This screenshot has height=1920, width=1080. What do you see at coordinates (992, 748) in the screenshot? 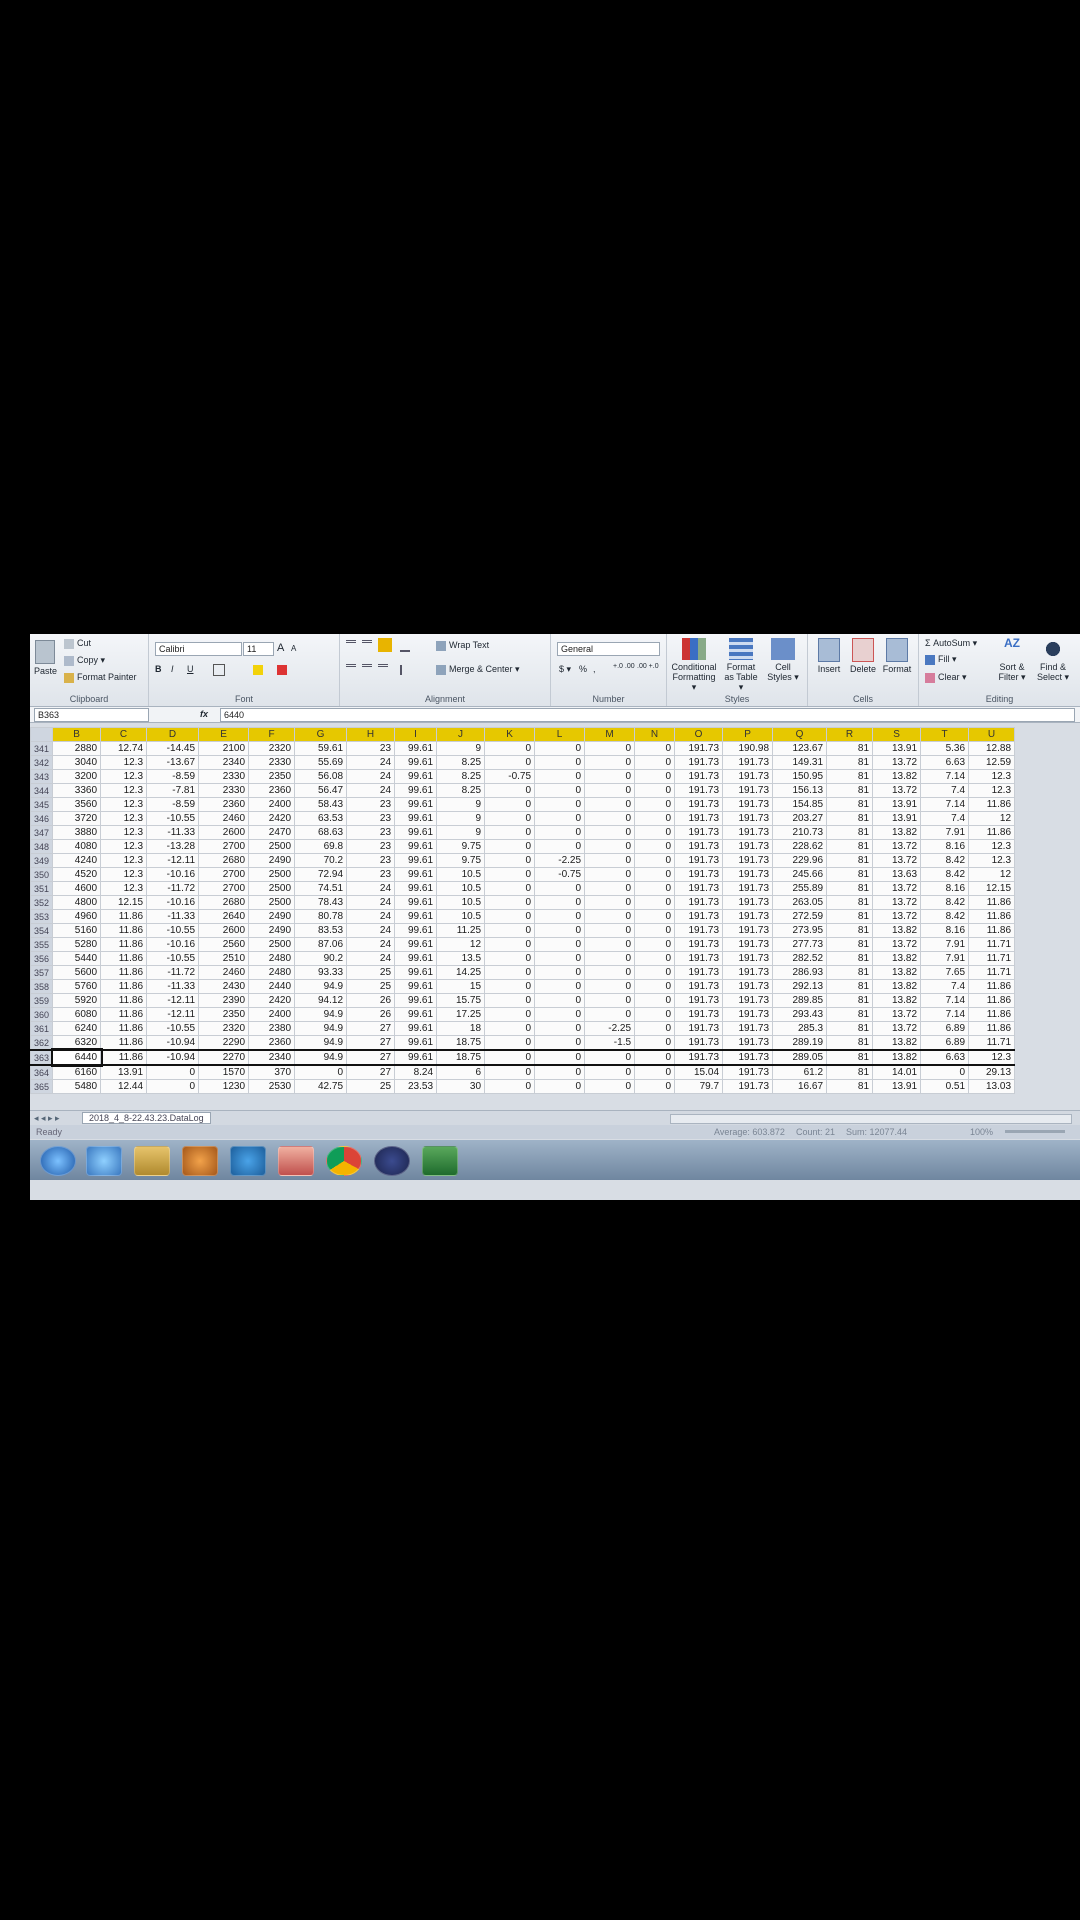
I see `cell: 12.88` at bounding box center [992, 748].